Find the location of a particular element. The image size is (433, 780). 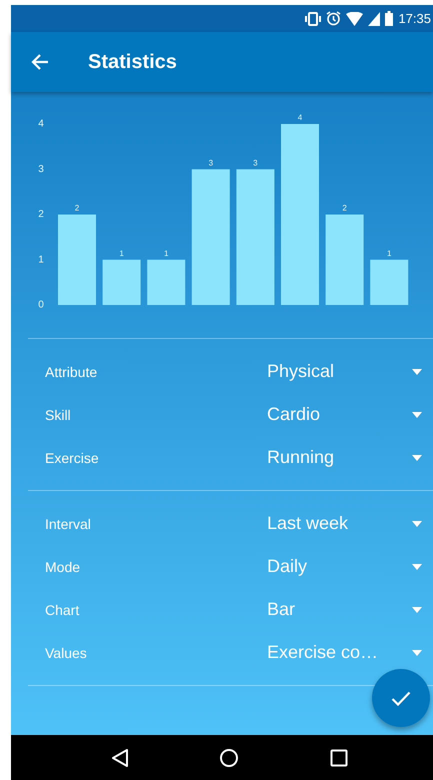

data-label: 4 is located at coordinates (300, 117).